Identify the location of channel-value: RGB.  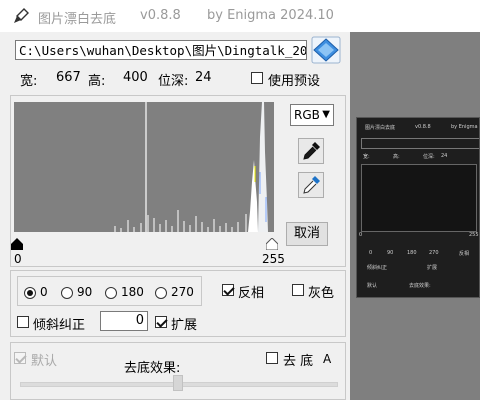
(307, 115).